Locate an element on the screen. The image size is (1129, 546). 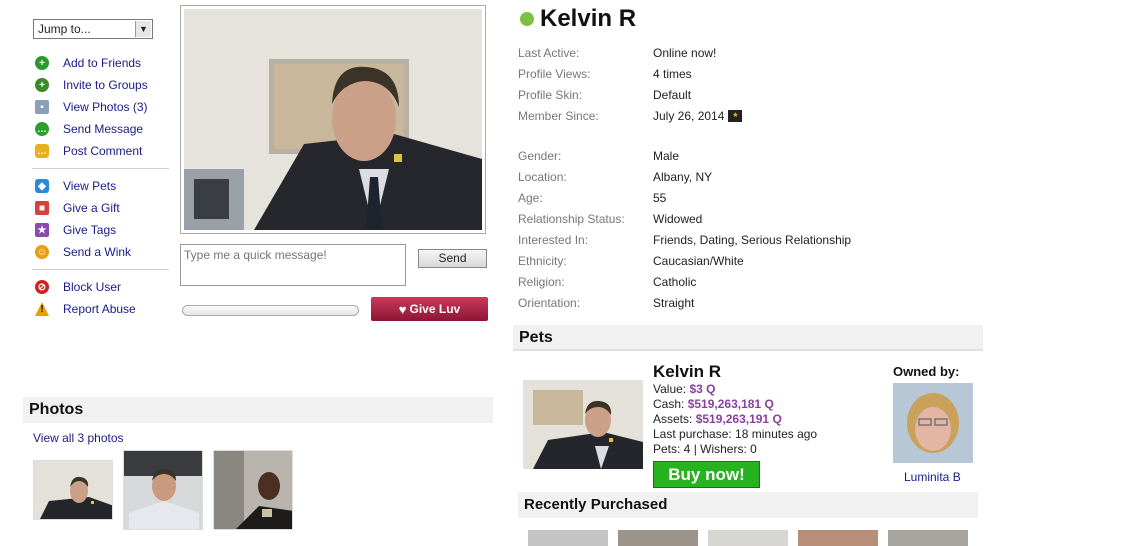
recently-purchased-header: Recently Purchased is located at coordinates (748, 505).